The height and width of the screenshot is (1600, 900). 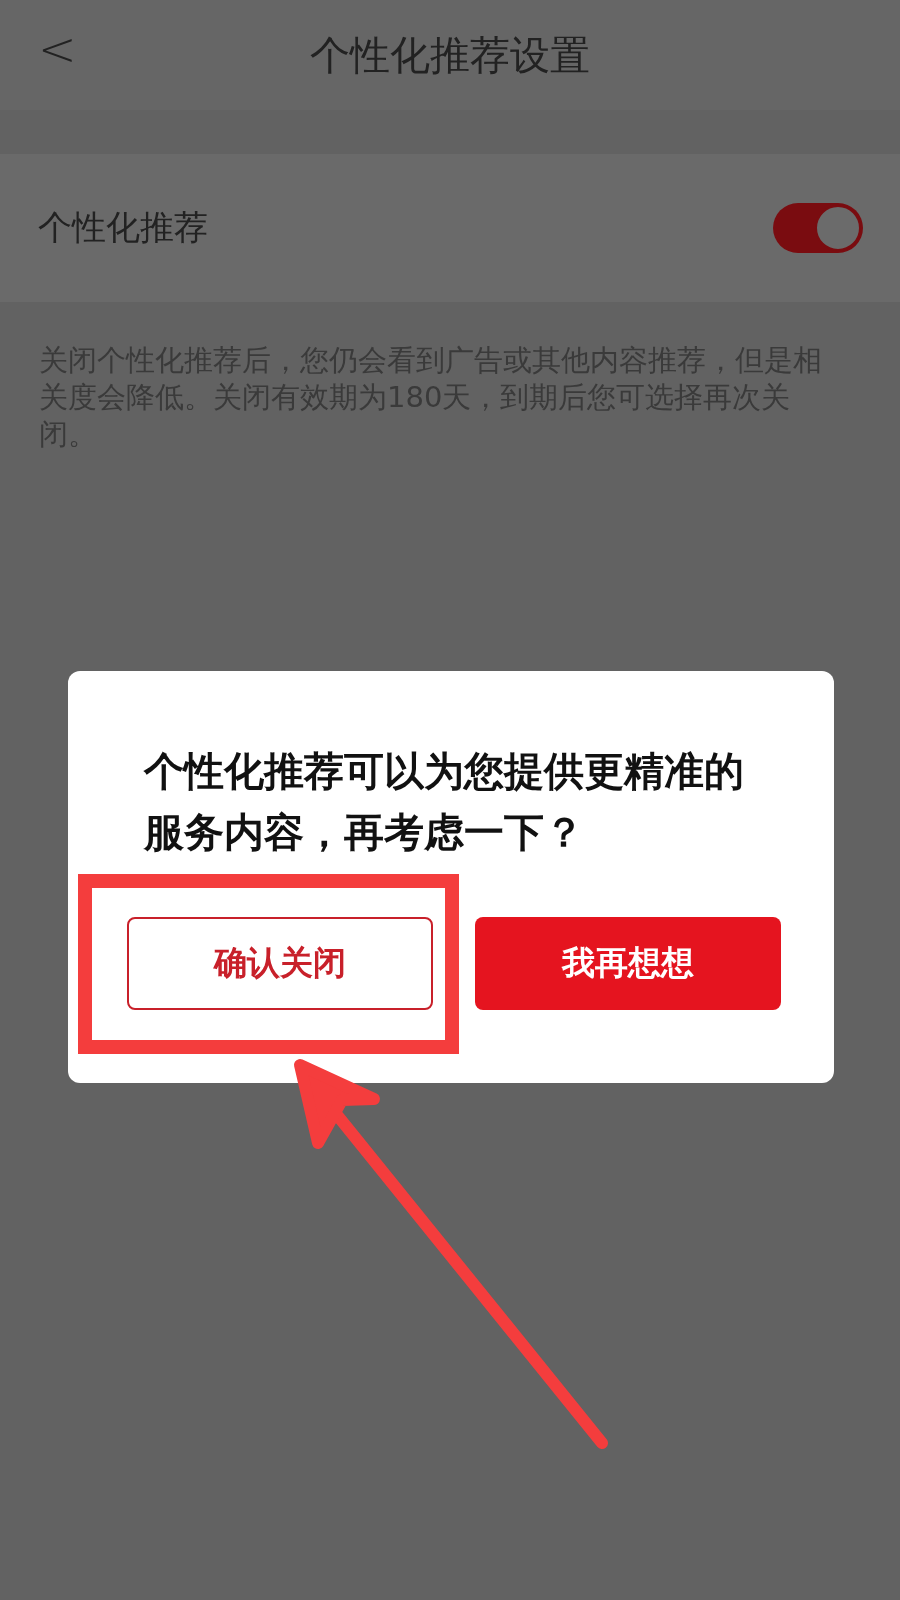 What do you see at coordinates (444, 802) in the screenshot?
I see `dialog-message: 个性化推荐可以为您提供更精准的服务内容，再考虑一下？` at bounding box center [444, 802].